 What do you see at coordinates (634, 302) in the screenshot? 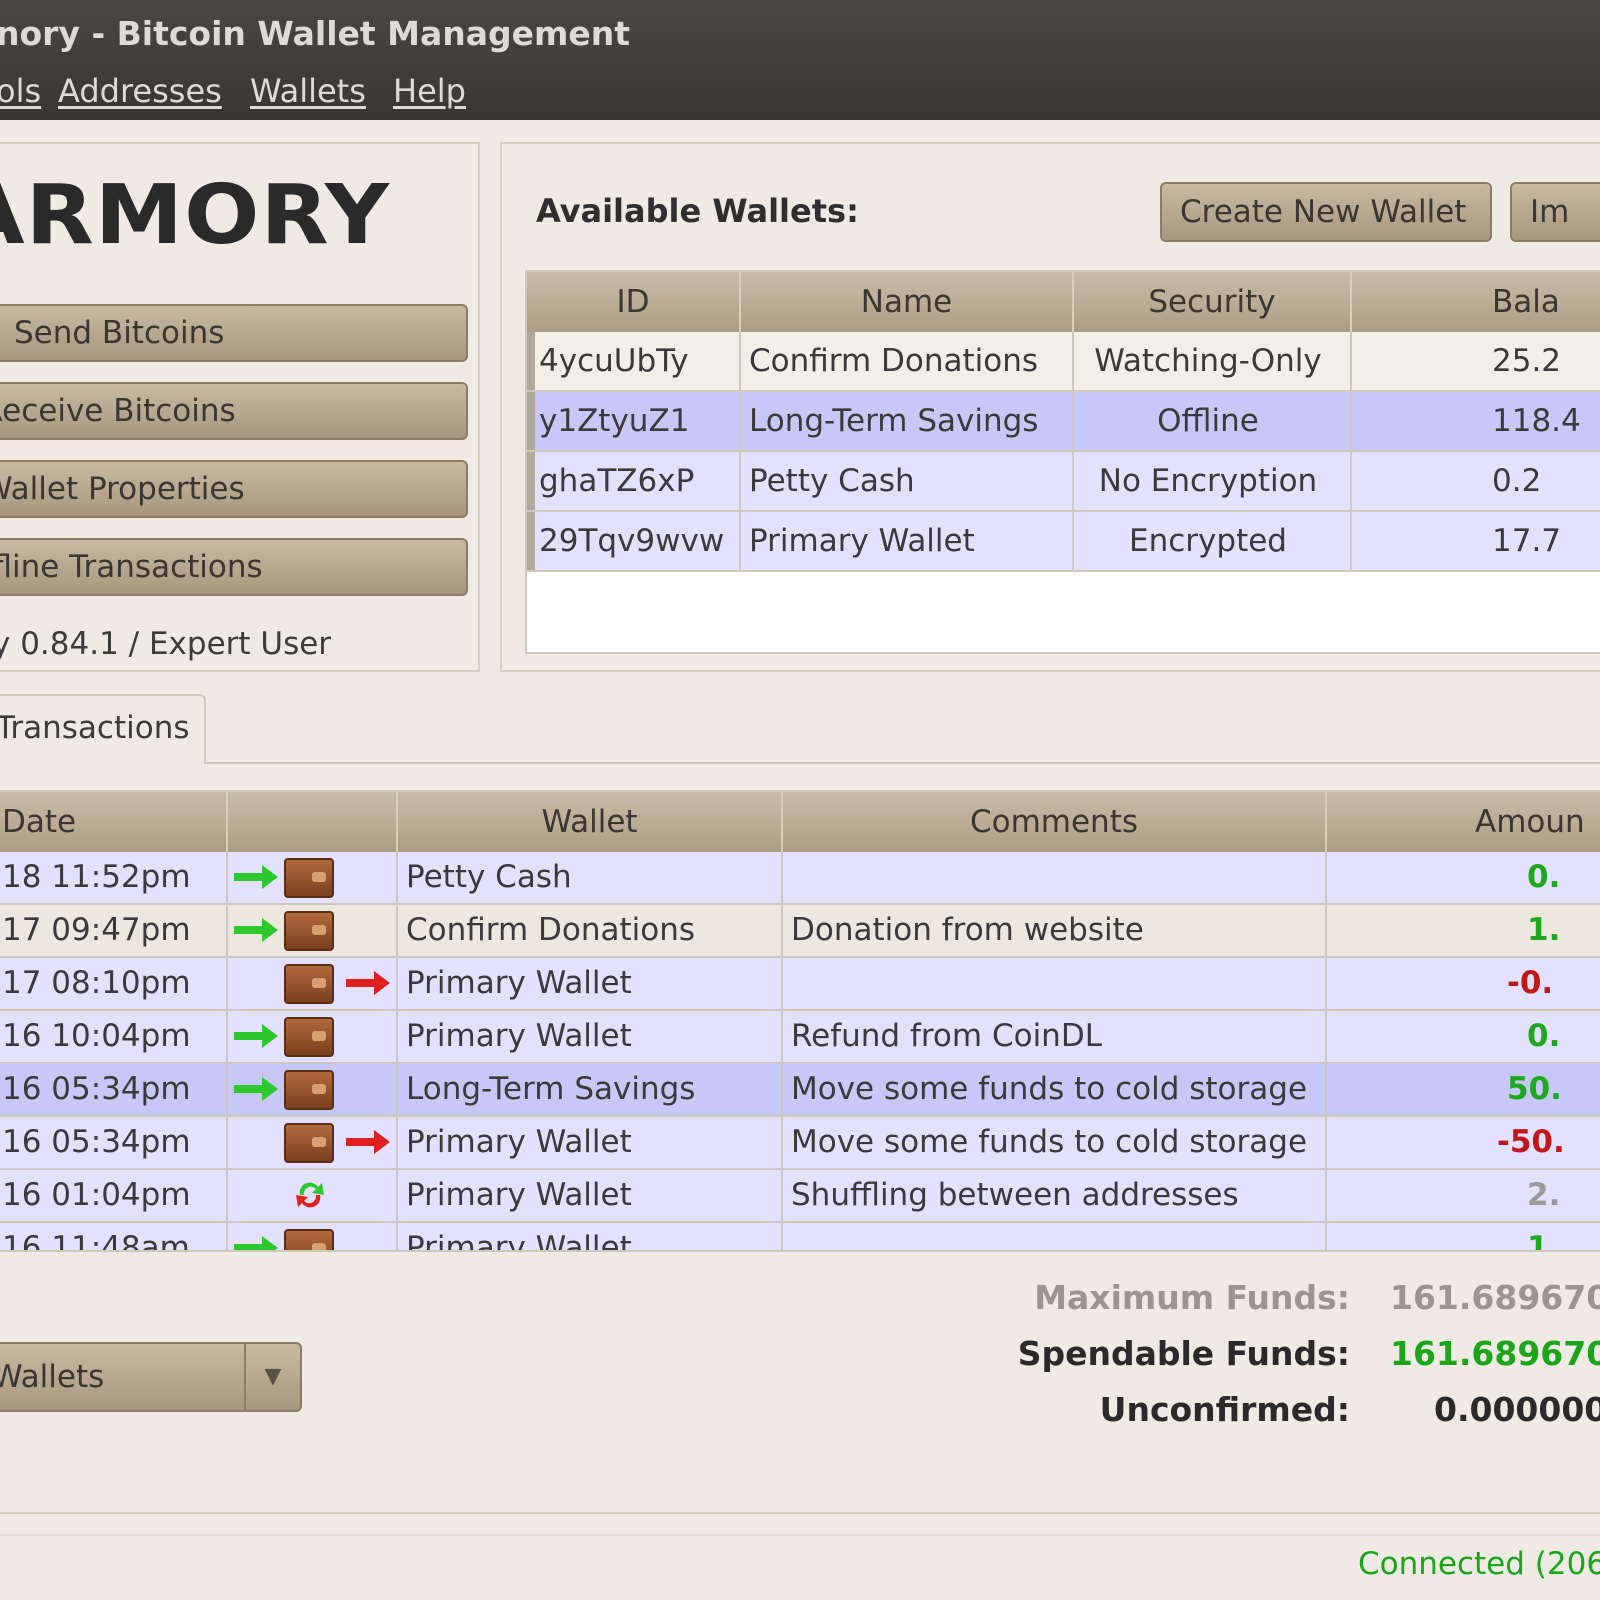
I see `column-header-id: ID` at bounding box center [634, 302].